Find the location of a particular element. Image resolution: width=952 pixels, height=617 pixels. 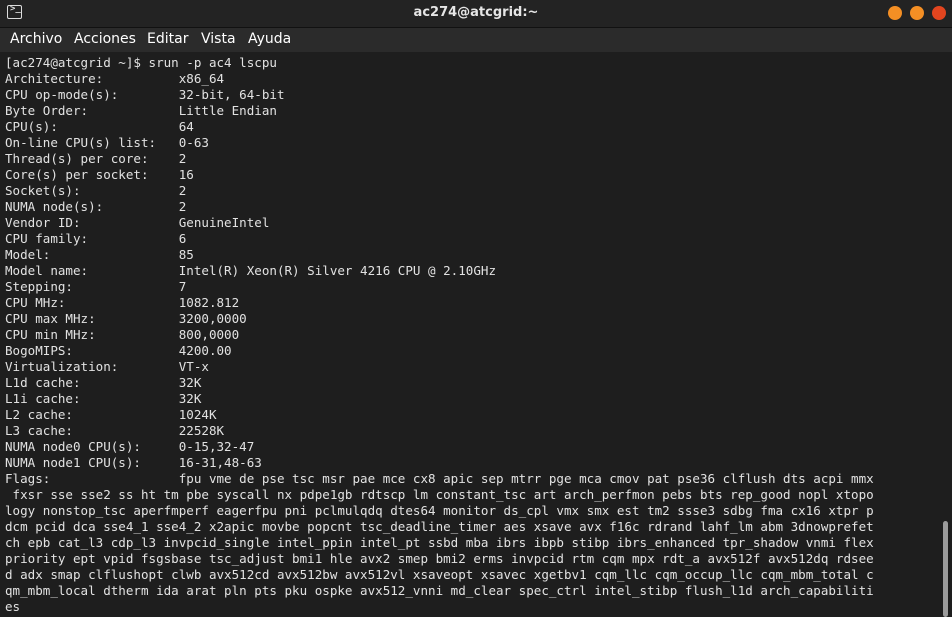

scrollbar is located at coordinates (945, 335).